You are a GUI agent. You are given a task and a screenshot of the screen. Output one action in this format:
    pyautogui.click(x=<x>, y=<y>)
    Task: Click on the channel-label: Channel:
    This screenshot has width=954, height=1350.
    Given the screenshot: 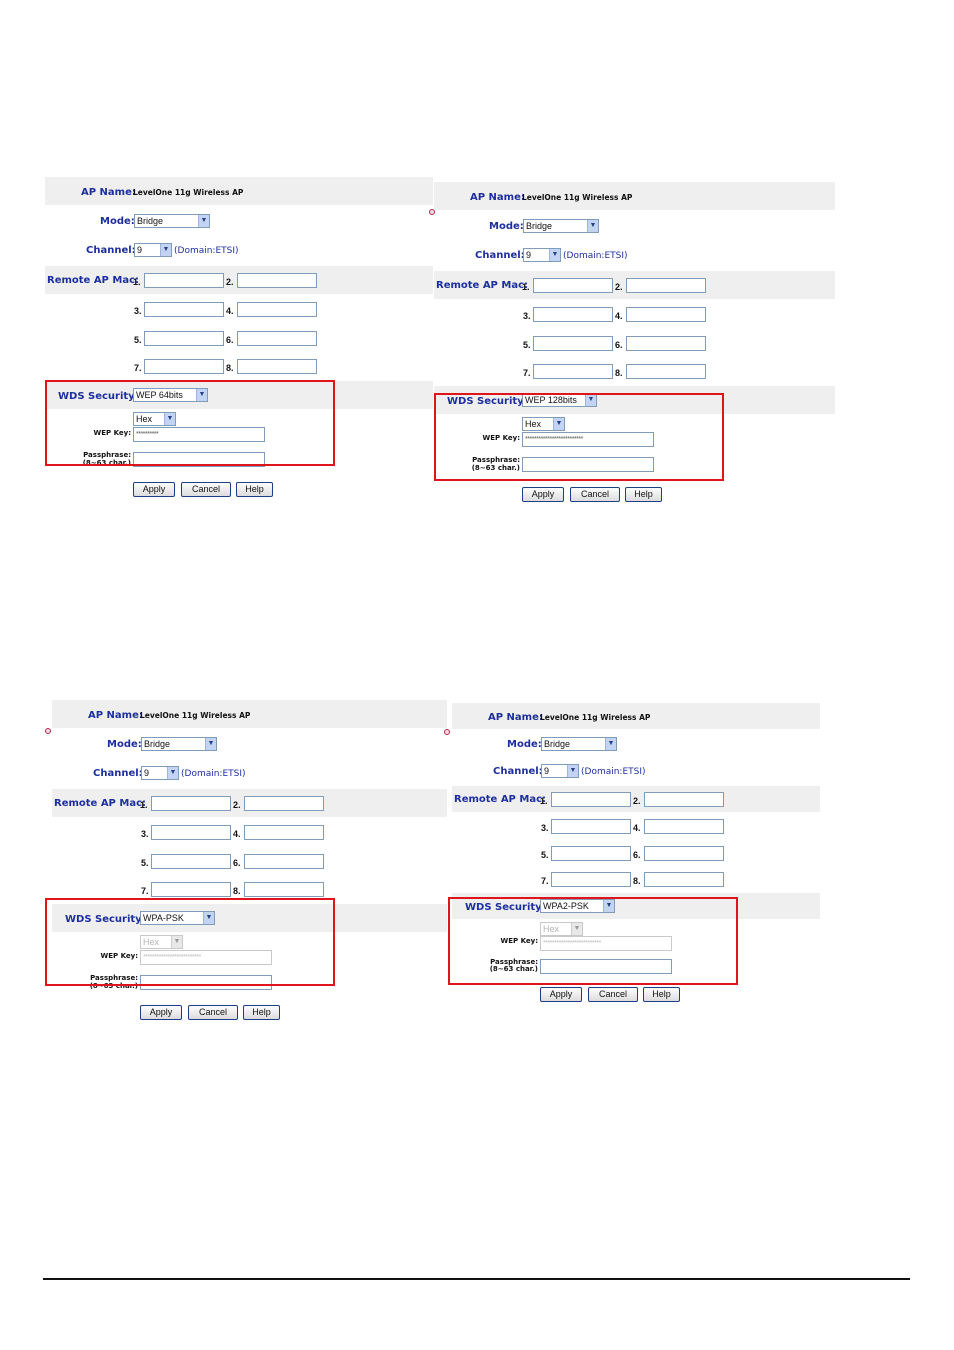 What is the action you would take?
    pyautogui.click(x=118, y=773)
    